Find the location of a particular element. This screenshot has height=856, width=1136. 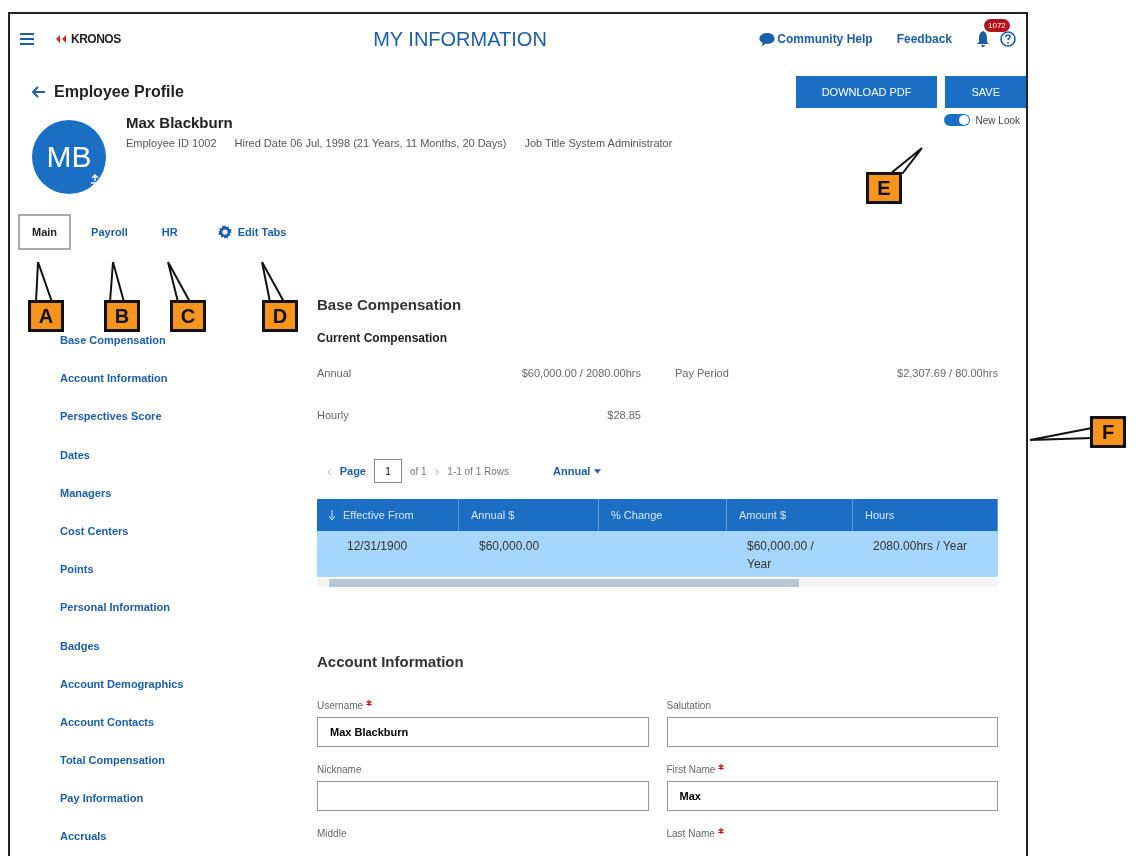

table-cell: 2080.00hrs / Year is located at coordinates (920, 546).